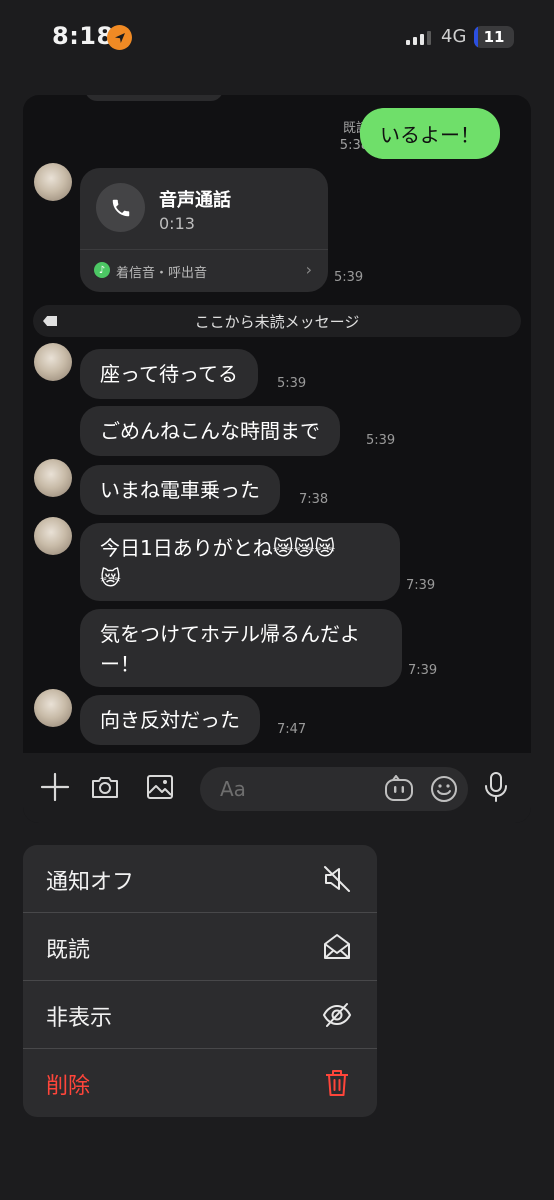 The width and height of the screenshot is (554, 1200). Describe the element at coordinates (233, 789) in the screenshot. I see `message-input-placeholder: Aa` at that location.